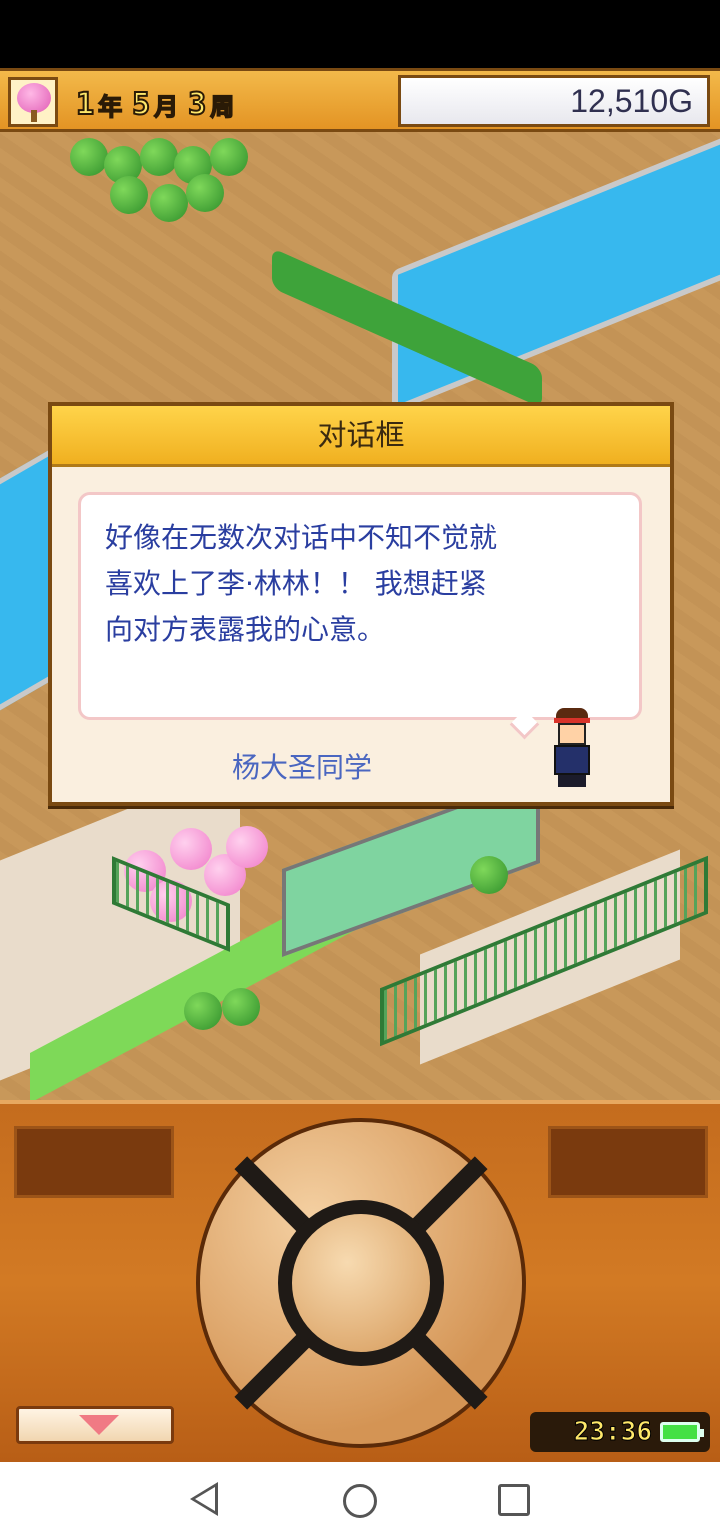 The height and width of the screenshot is (1540, 720). What do you see at coordinates (99, 1425) in the screenshot?
I see `triangle-down-icon` at bounding box center [99, 1425].